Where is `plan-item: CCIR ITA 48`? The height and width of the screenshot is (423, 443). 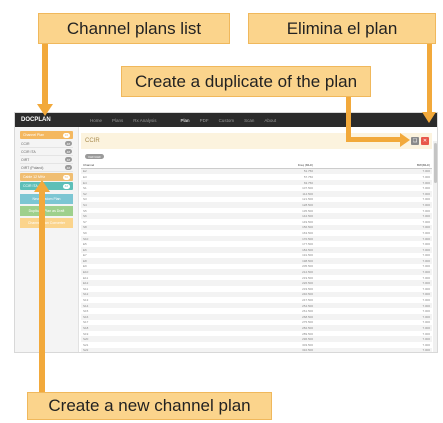 plan-item: CCIR ITA 48 is located at coordinates (46, 152).